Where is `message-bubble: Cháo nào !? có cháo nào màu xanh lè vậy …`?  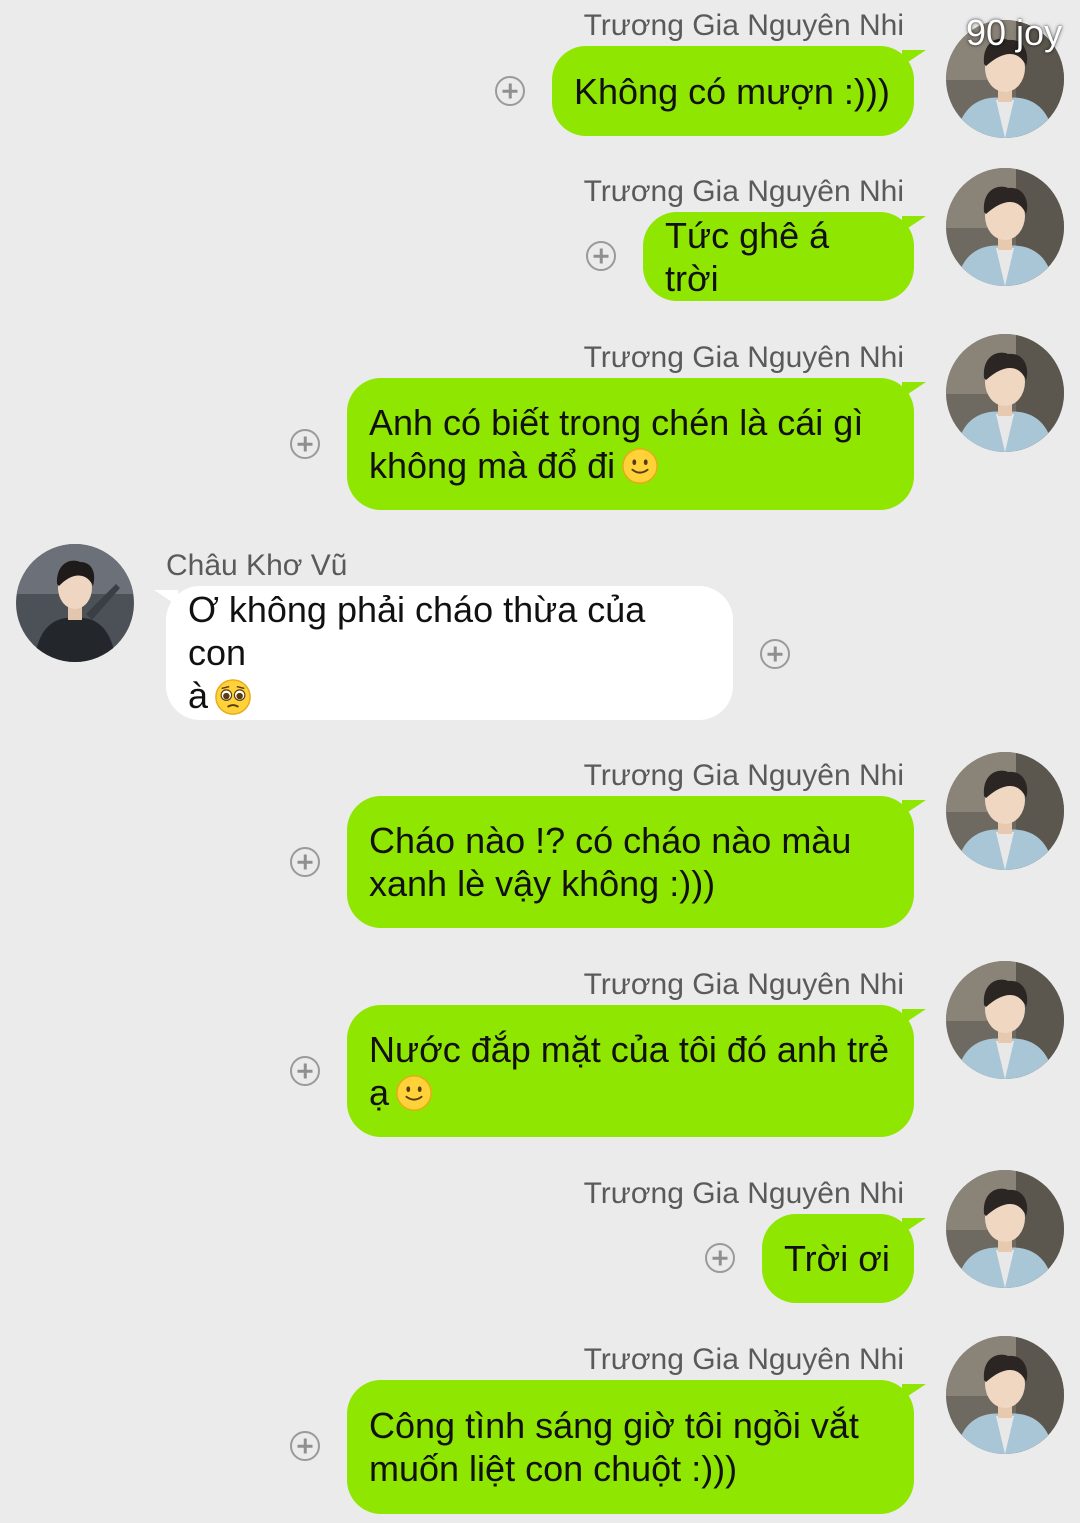 message-bubble: Cháo nào !? có cháo nào màu xanh lè vậy … is located at coordinates (636, 862).